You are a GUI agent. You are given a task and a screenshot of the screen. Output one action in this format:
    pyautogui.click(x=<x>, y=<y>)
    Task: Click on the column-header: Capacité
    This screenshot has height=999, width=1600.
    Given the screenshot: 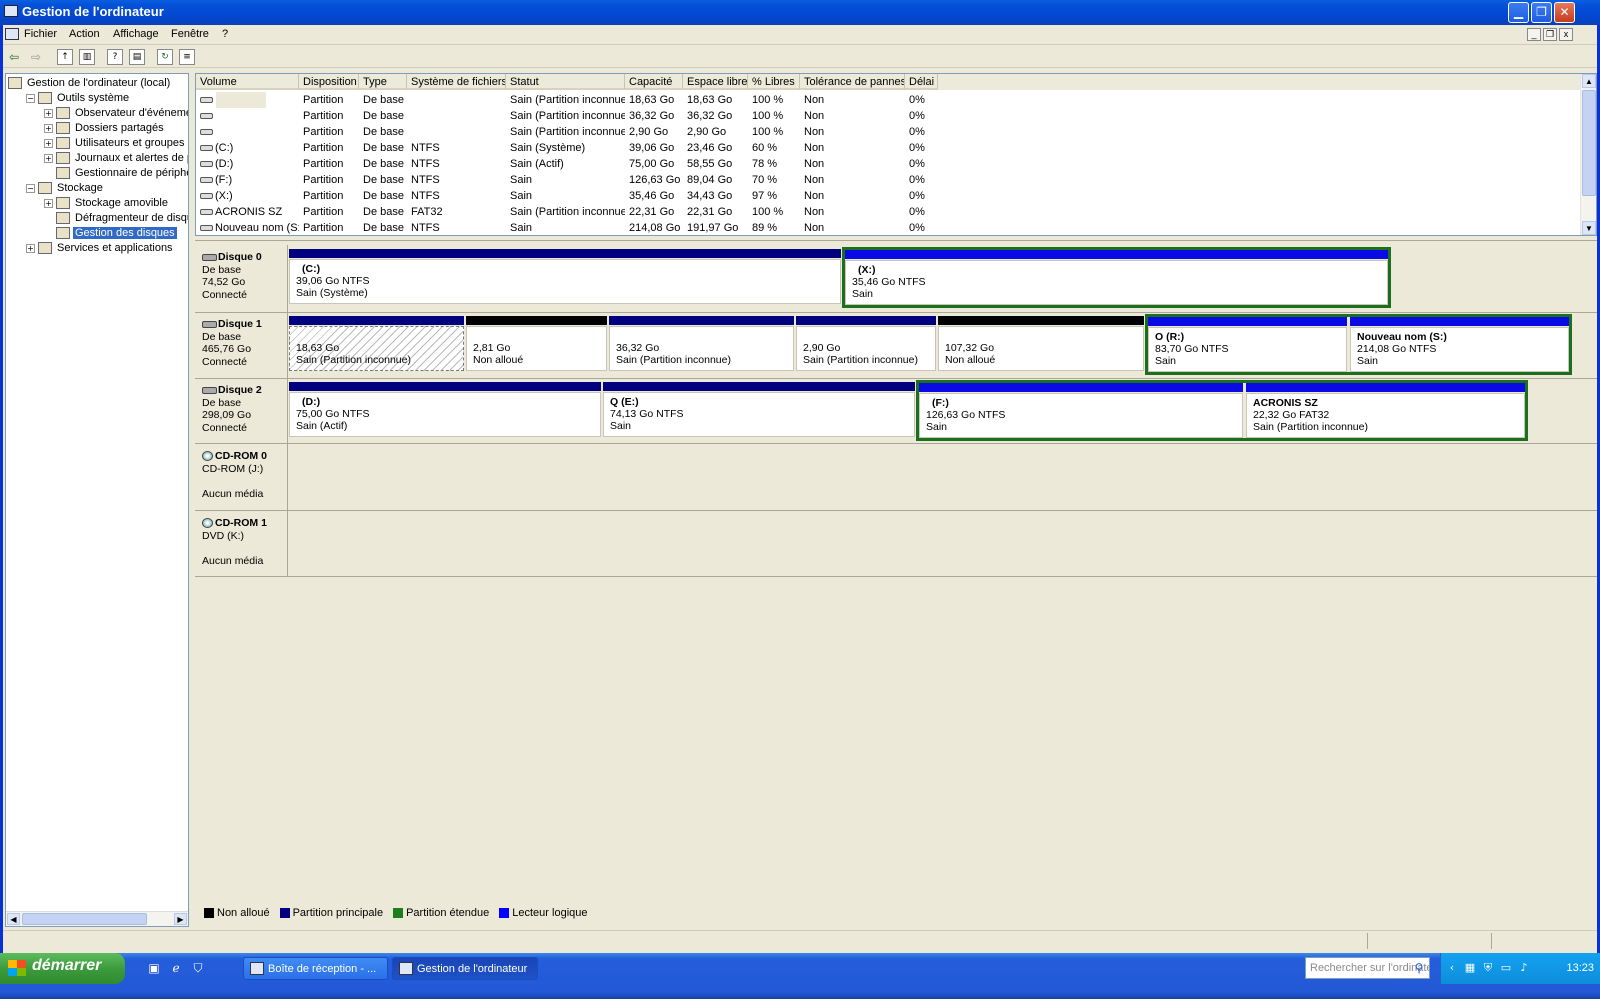 What is the action you would take?
    pyautogui.click(x=654, y=82)
    